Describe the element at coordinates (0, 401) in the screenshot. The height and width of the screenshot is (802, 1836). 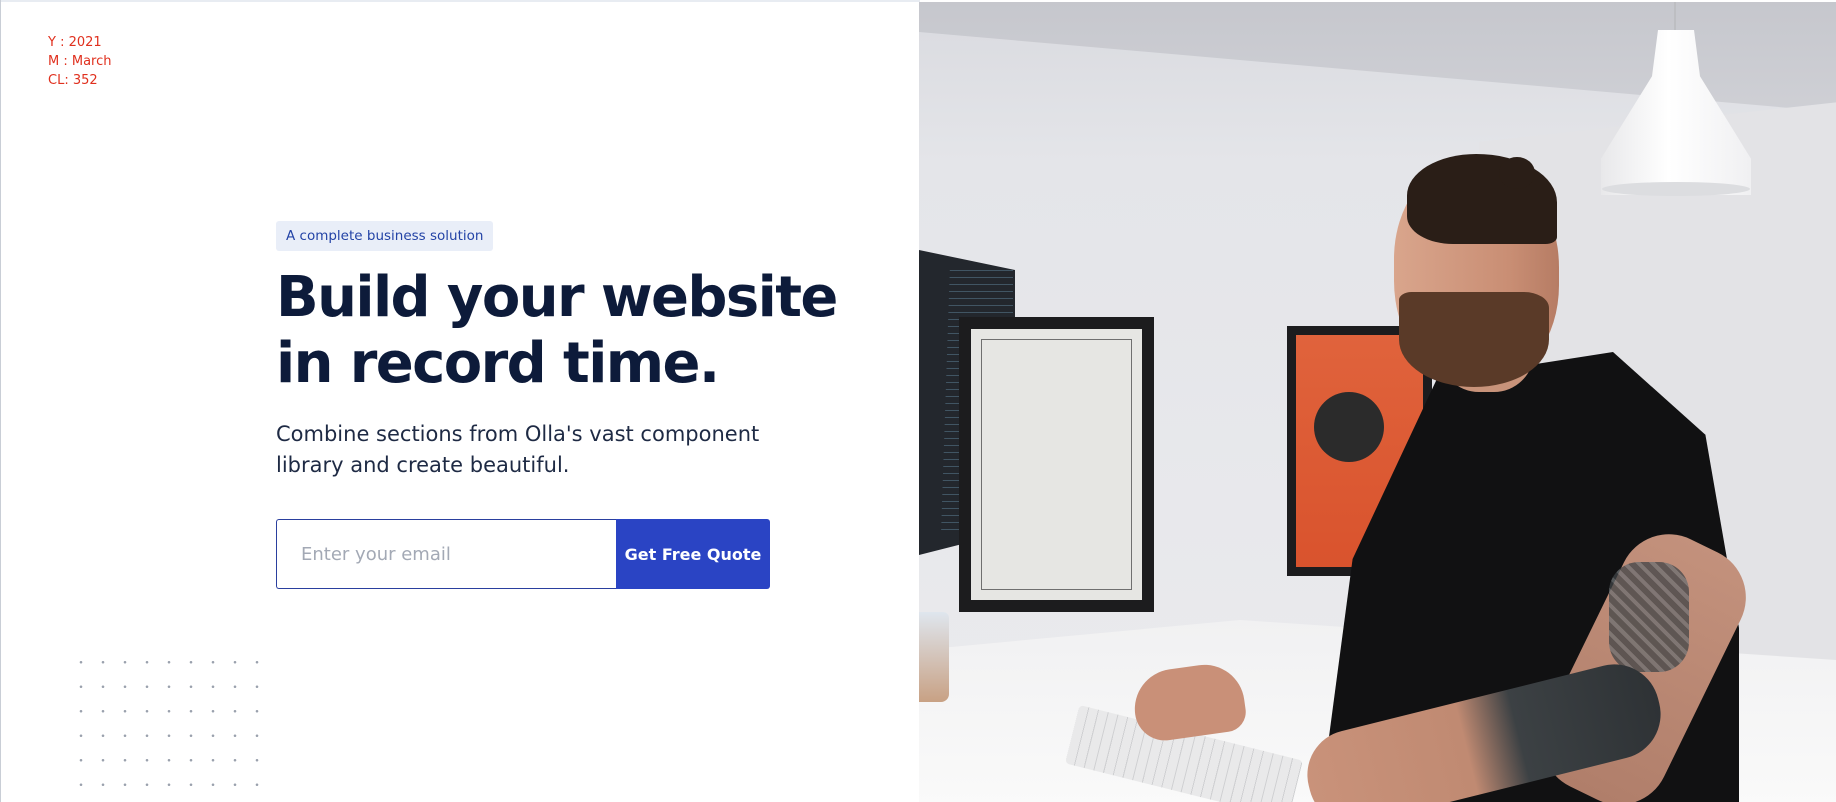
I see `left-border` at that location.